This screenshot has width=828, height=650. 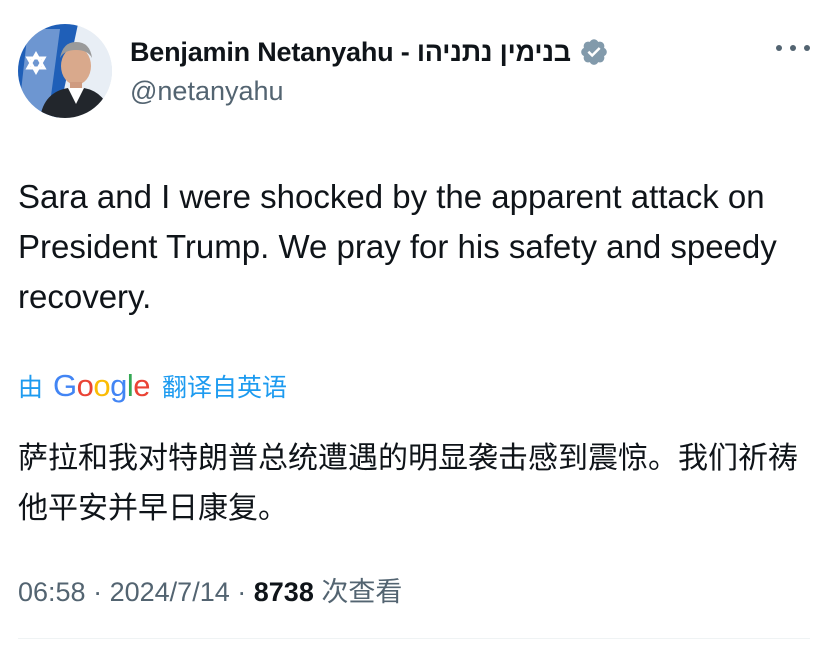 What do you see at coordinates (594, 52) in the screenshot?
I see `verified-badge-icon` at bounding box center [594, 52].